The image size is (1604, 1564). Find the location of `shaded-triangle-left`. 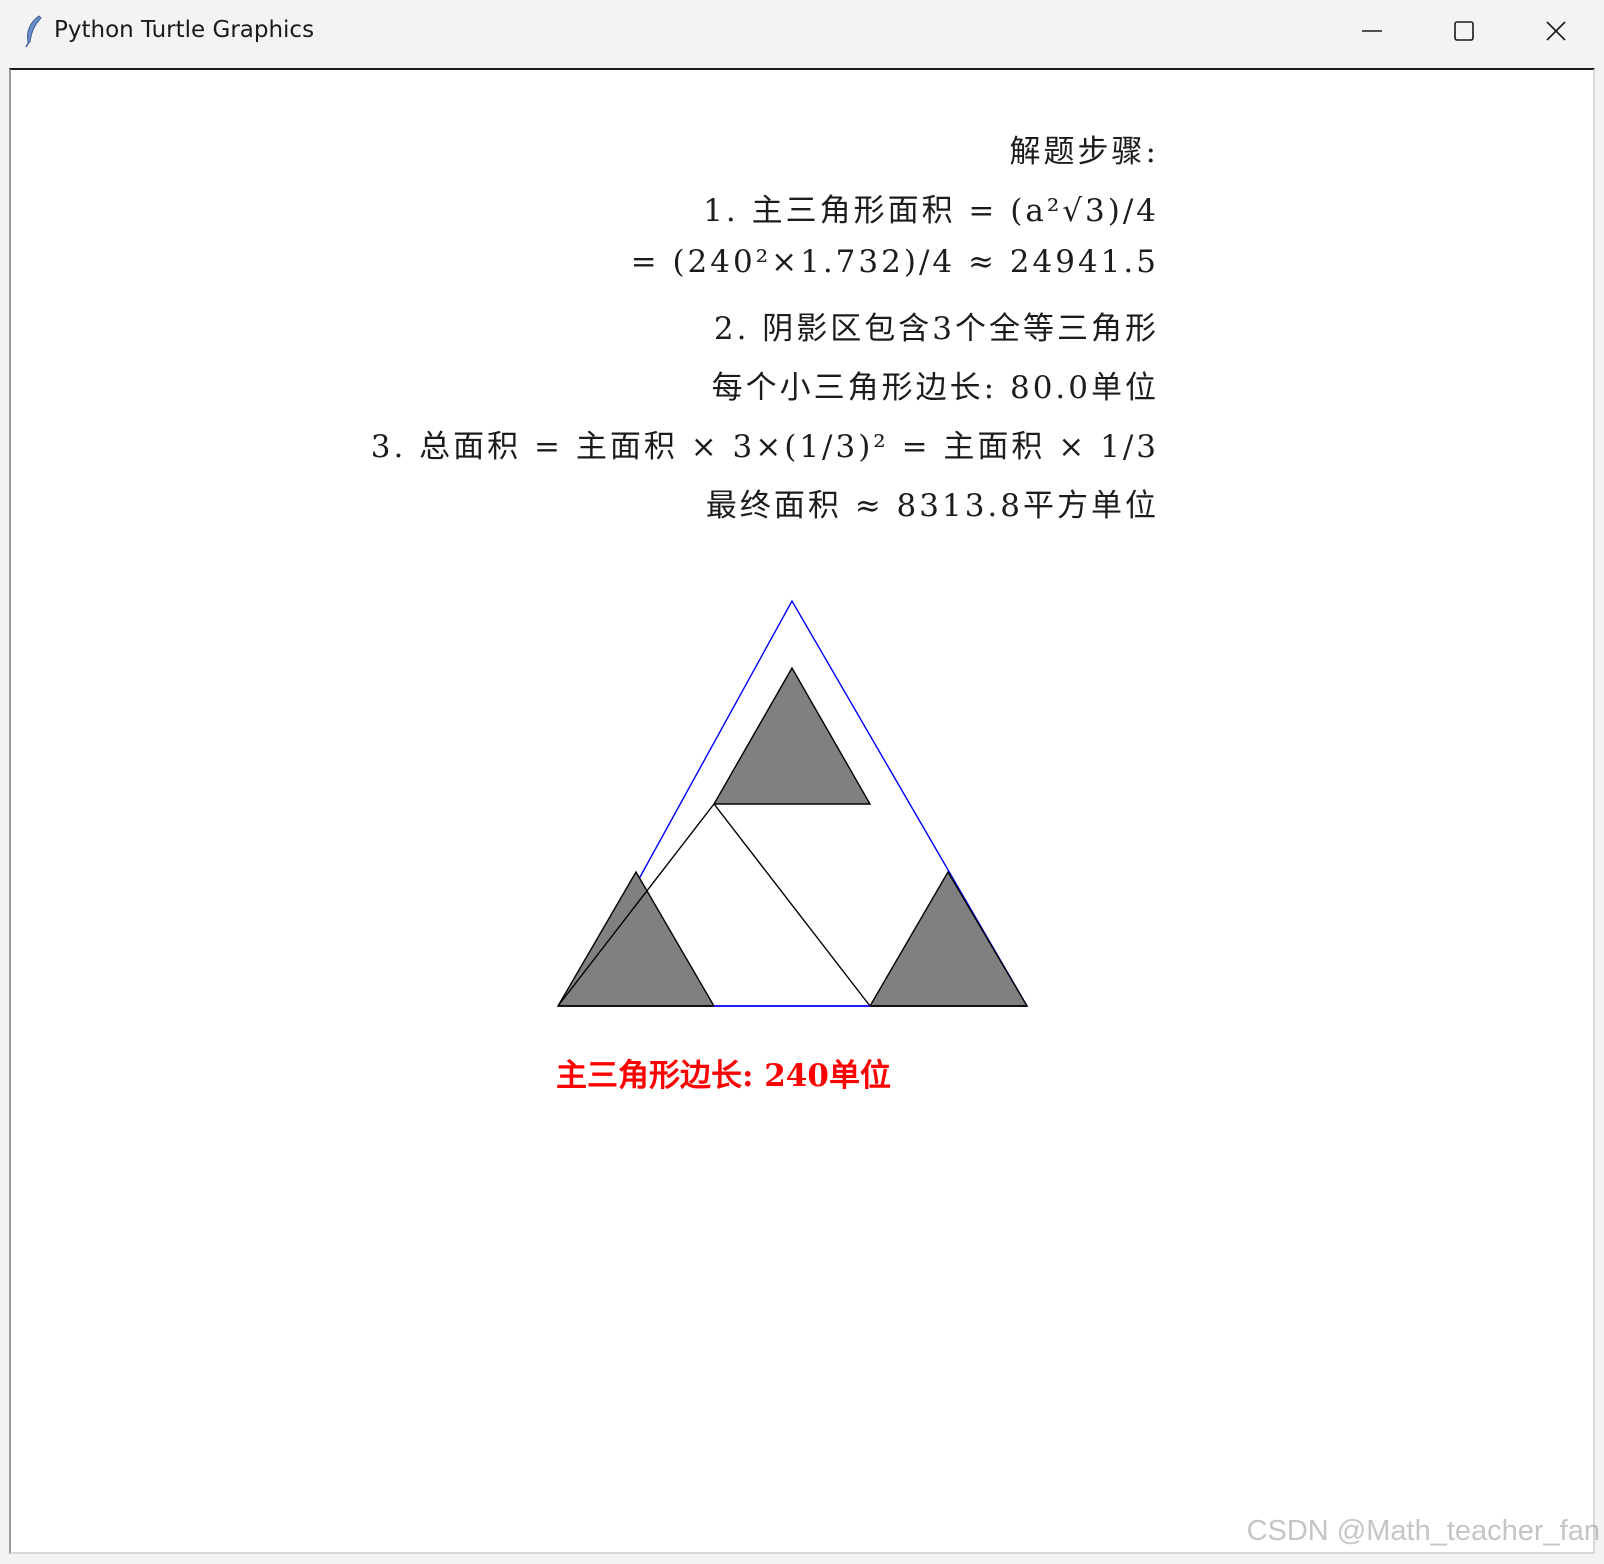

shaded-triangle-left is located at coordinates (636, 938).